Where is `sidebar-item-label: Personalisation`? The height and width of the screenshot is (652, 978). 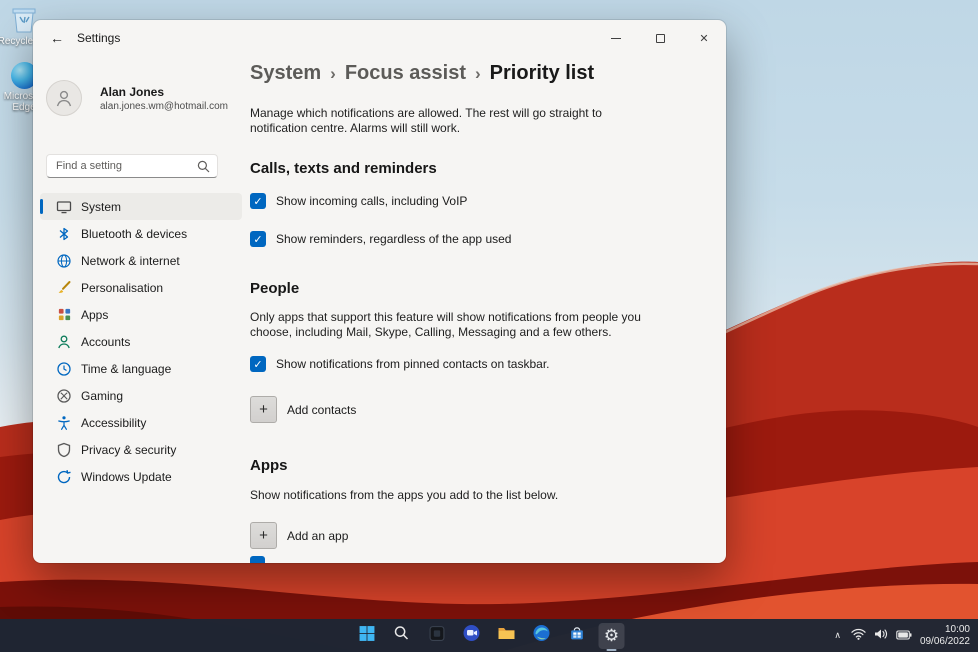
sidebar-item-label: Personalisation is located at coordinates (122, 287).